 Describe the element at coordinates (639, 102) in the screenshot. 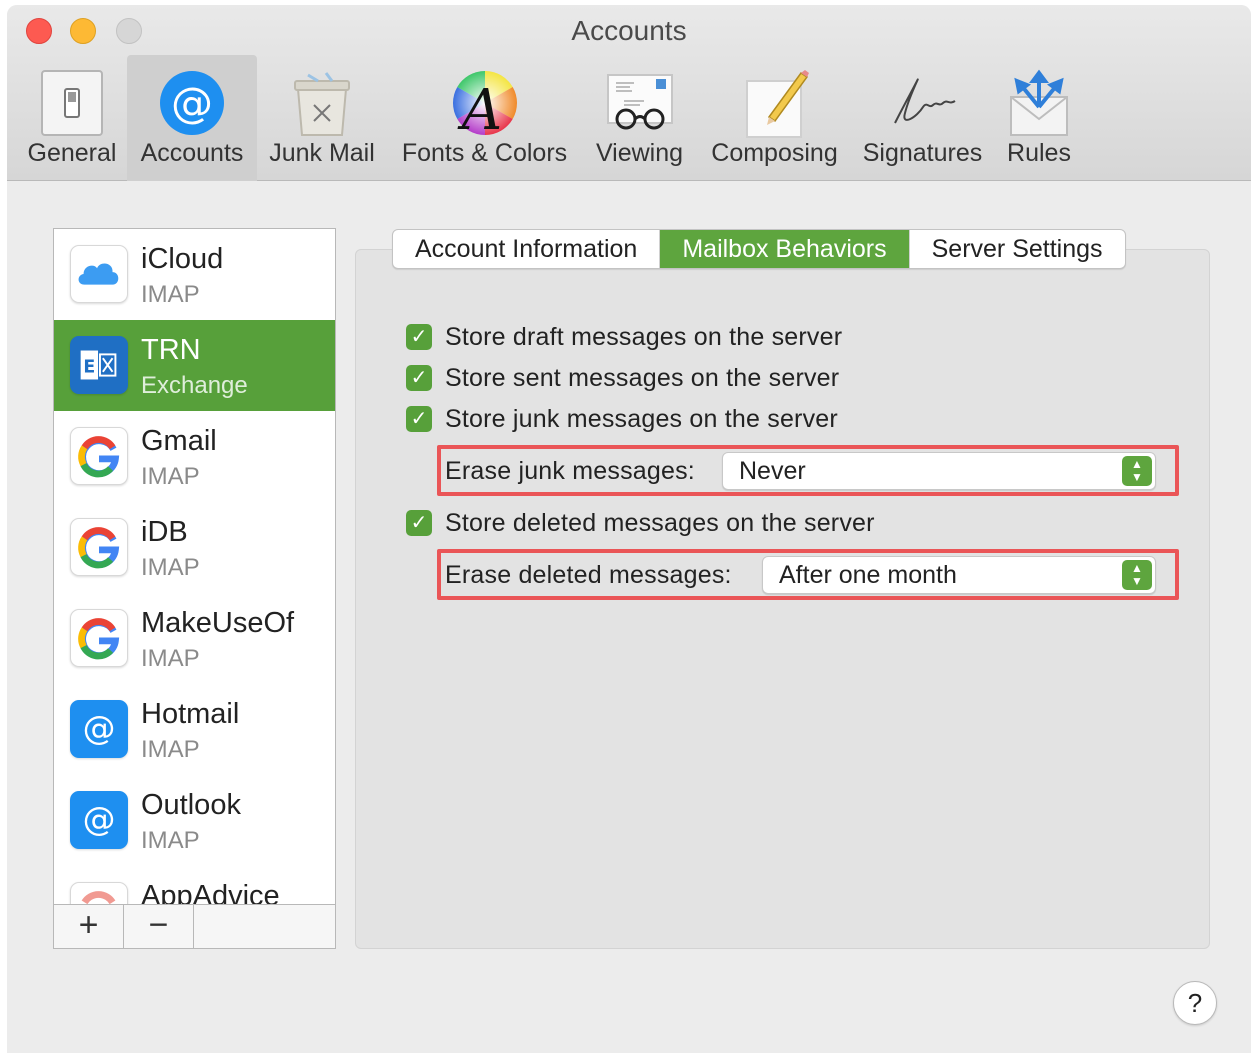

I see `glasses-envelope-icon` at that location.